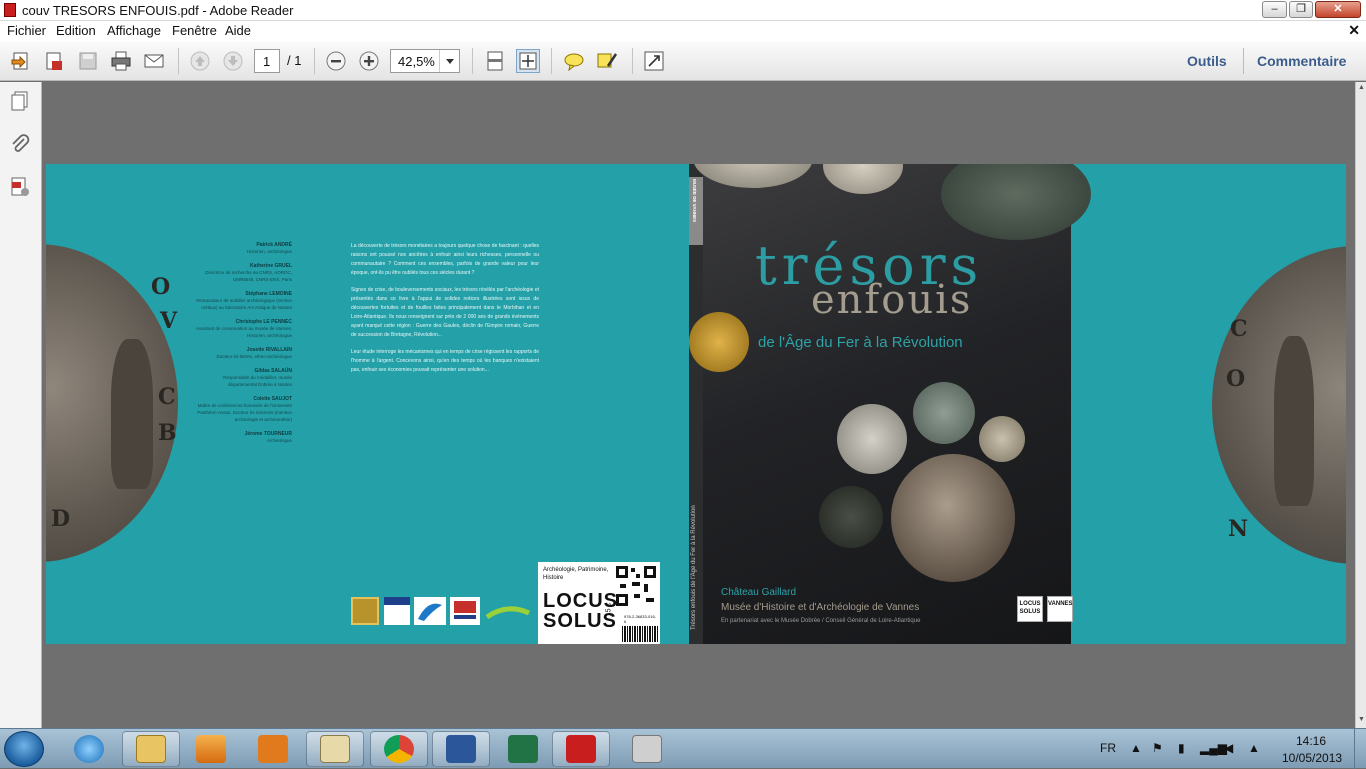  What do you see at coordinates (89, 749) in the screenshot?
I see `internet-explorer-icon` at bounding box center [89, 749].